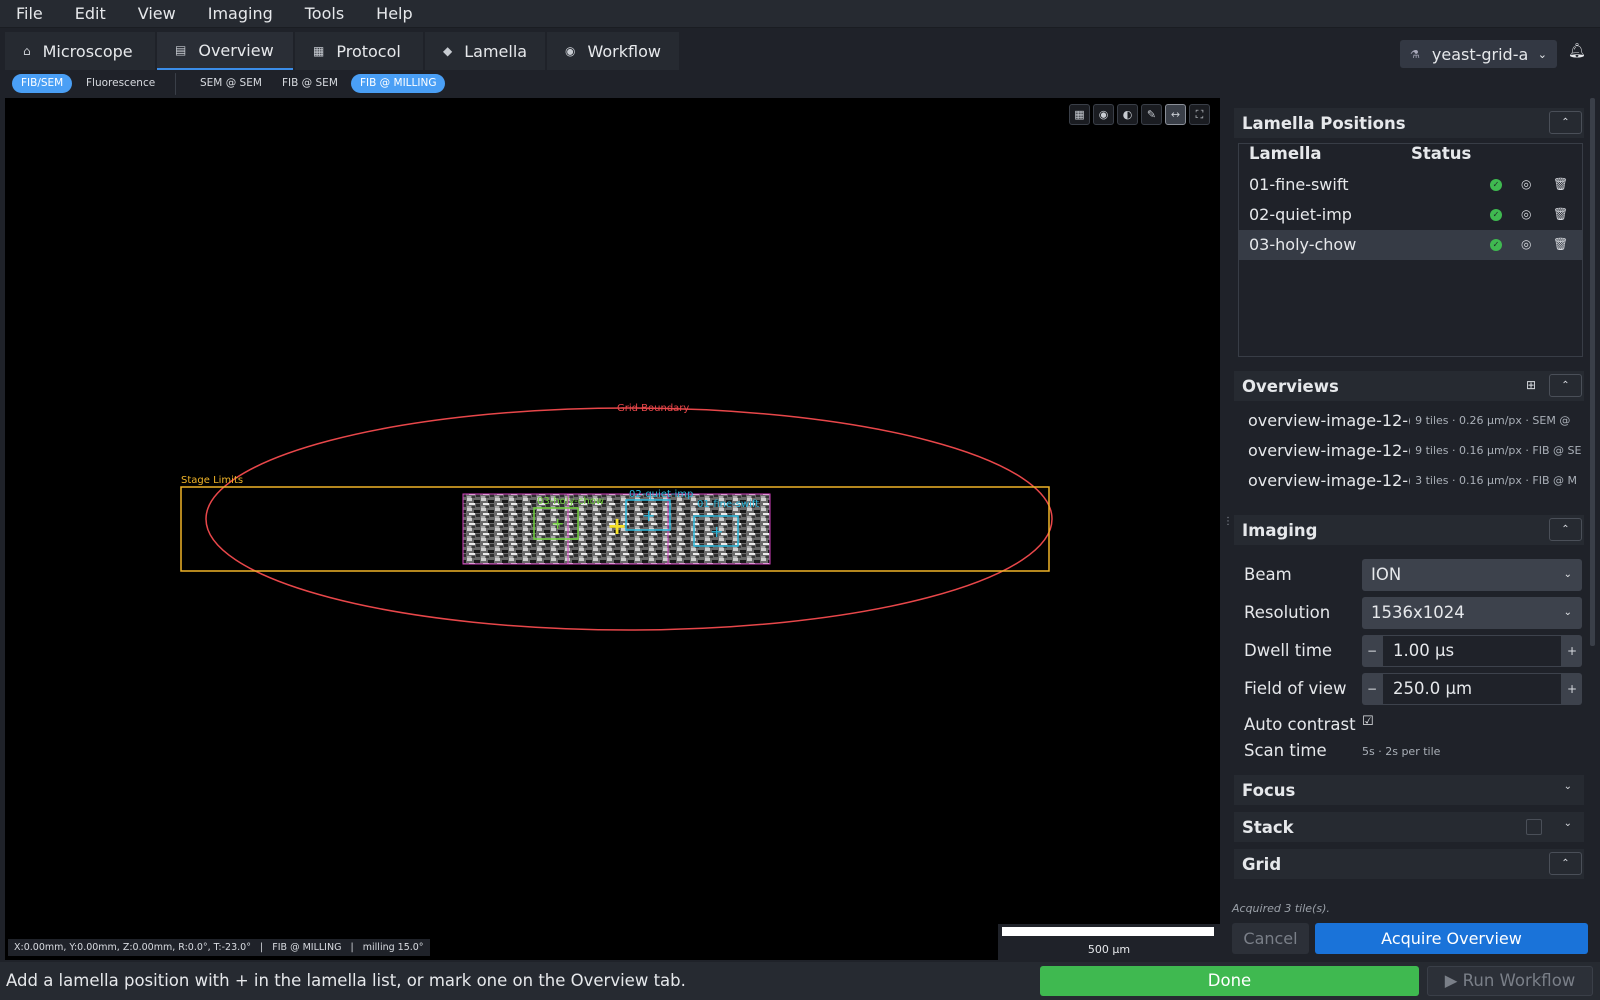  I want to click on contrast-icon: ◐, so click(1127, 114).